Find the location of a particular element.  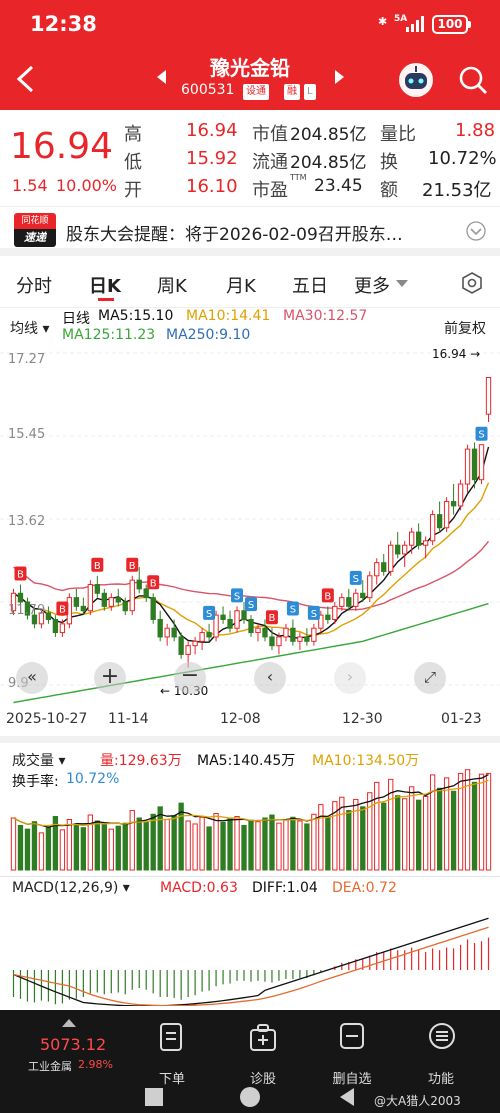

x-tick-4: 12-30 is located at coordinates (362, 719).